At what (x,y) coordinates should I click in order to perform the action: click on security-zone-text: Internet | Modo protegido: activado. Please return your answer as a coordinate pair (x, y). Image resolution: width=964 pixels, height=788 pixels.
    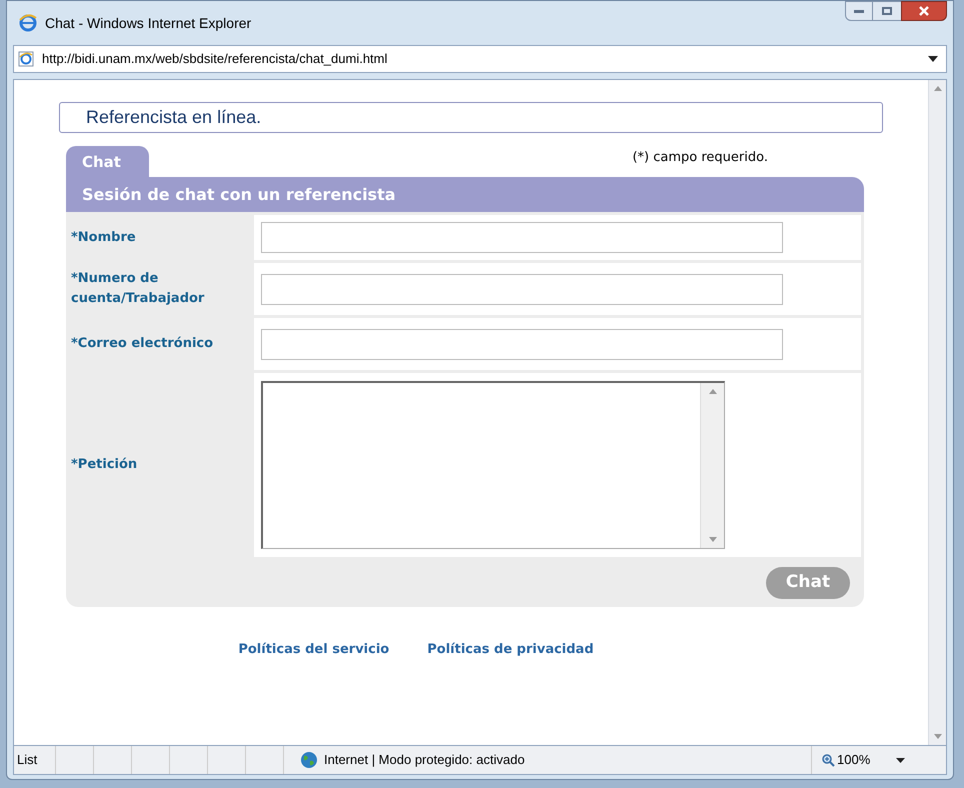
    Looking at the image, I should click on (424, 760).